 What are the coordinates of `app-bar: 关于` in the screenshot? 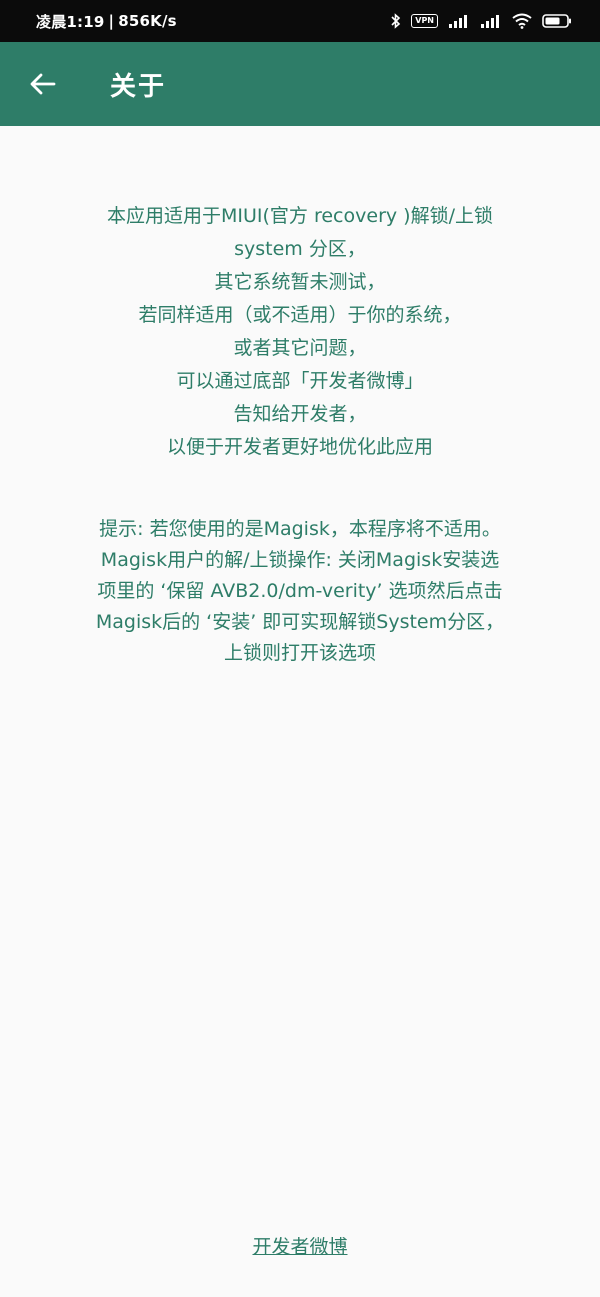 It's located at (300, 84).